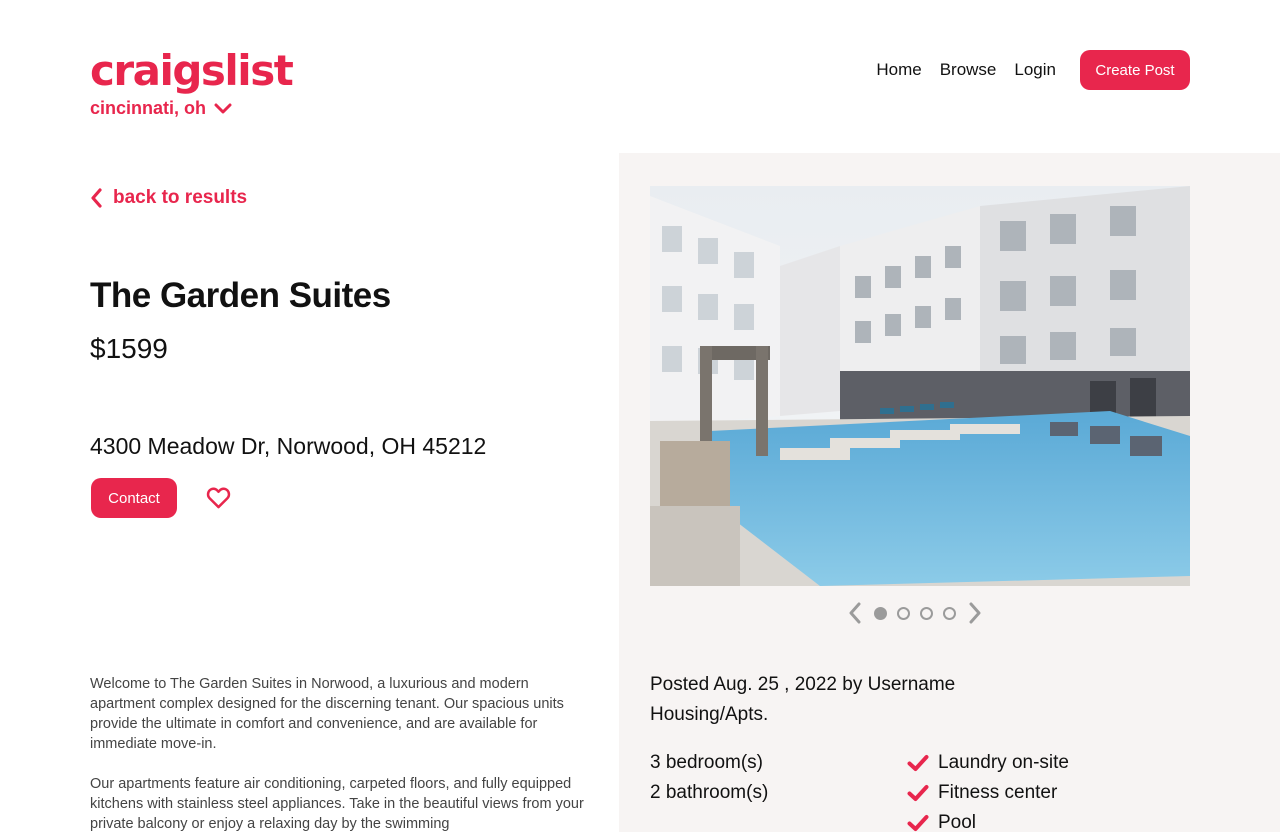 This screenshot has width=1280, height=832. I want to click on create-post-button: Create Post, so click(1135, 70).